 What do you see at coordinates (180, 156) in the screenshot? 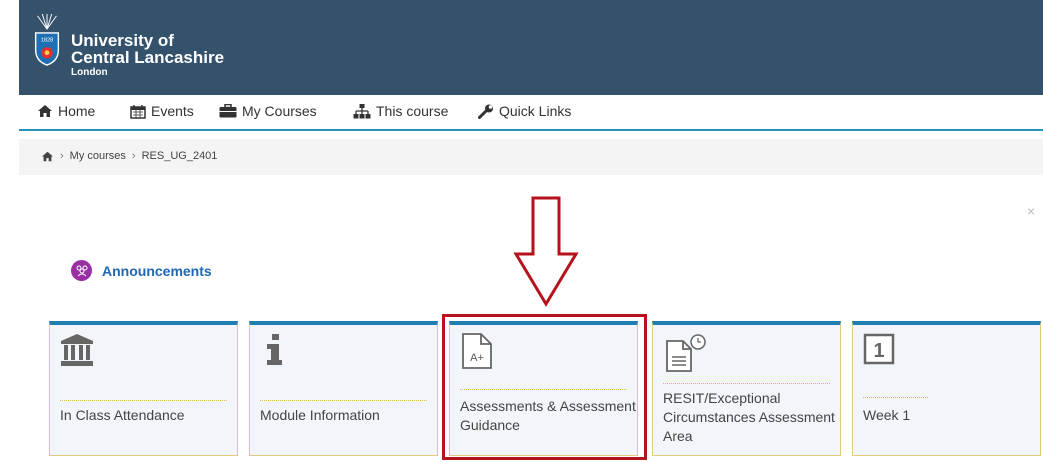
I see `breadcrumb-course-code: RES_UG_2401` at bounding box center [180, 156].